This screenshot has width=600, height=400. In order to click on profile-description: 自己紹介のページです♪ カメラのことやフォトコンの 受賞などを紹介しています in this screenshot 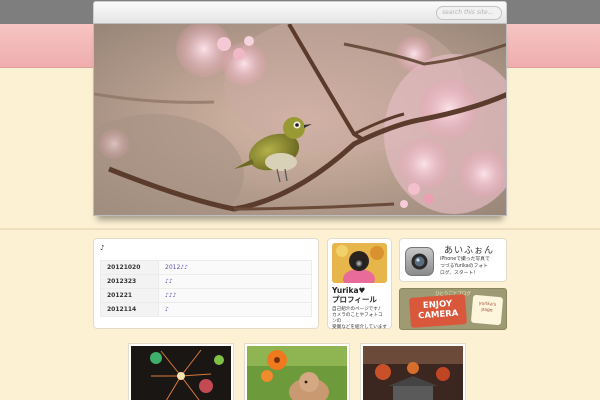, I will do `click(359, 319)`.